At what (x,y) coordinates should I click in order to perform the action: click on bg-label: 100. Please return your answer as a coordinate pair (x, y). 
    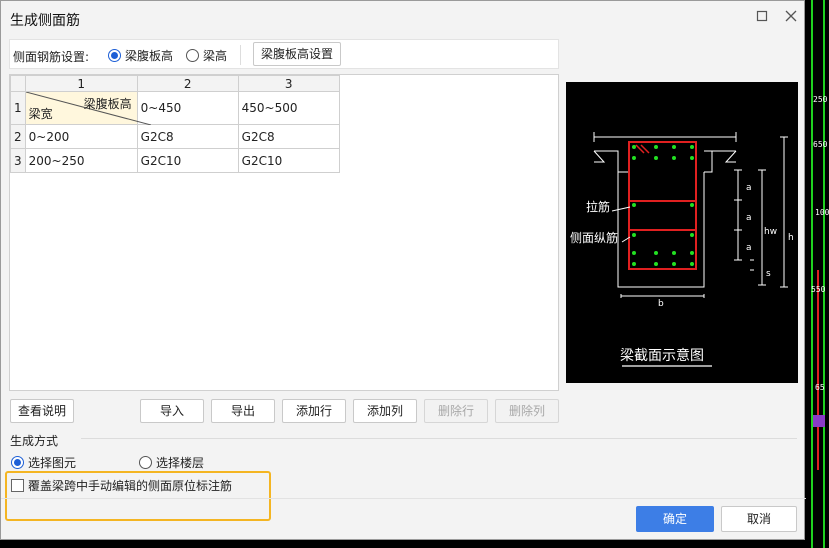
    Looking at the image, I should click on (822, 212).